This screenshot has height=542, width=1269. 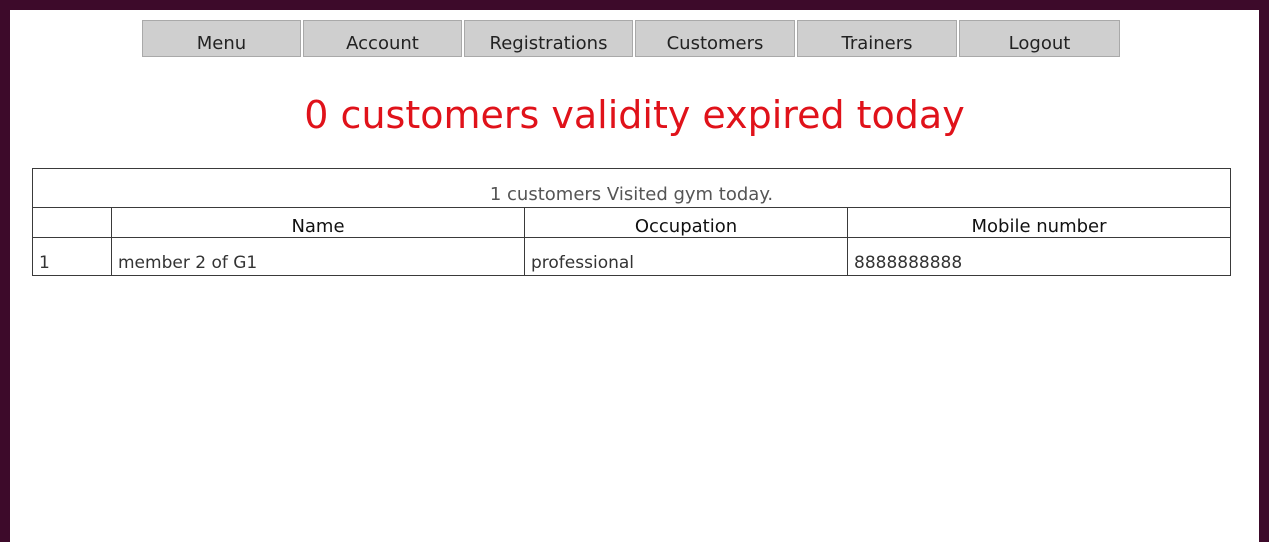 What do you see at coordinates (634, 115) in the screenshot?
I see `expired-validity-headline: 0 customers validity expired today` at bounding box center [634, 115].